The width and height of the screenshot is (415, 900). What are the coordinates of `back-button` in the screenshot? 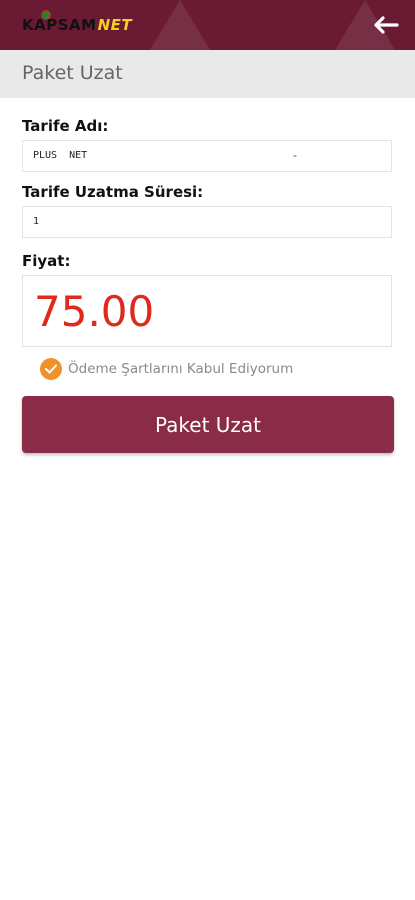 It's located at (386, 25).